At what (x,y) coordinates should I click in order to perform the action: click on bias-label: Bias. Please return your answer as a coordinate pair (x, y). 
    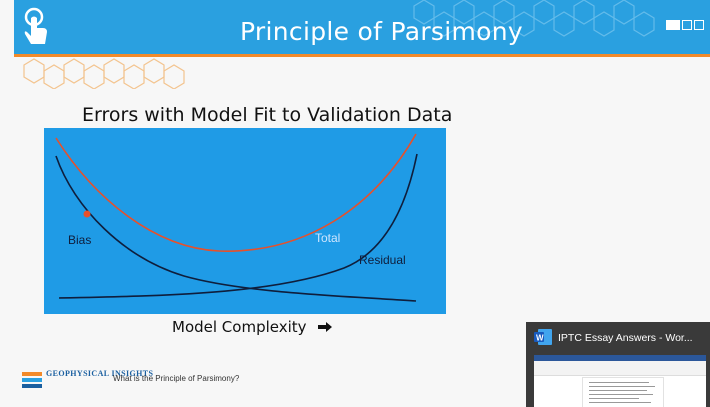
    Looking at the image, I should click on (79, 240).